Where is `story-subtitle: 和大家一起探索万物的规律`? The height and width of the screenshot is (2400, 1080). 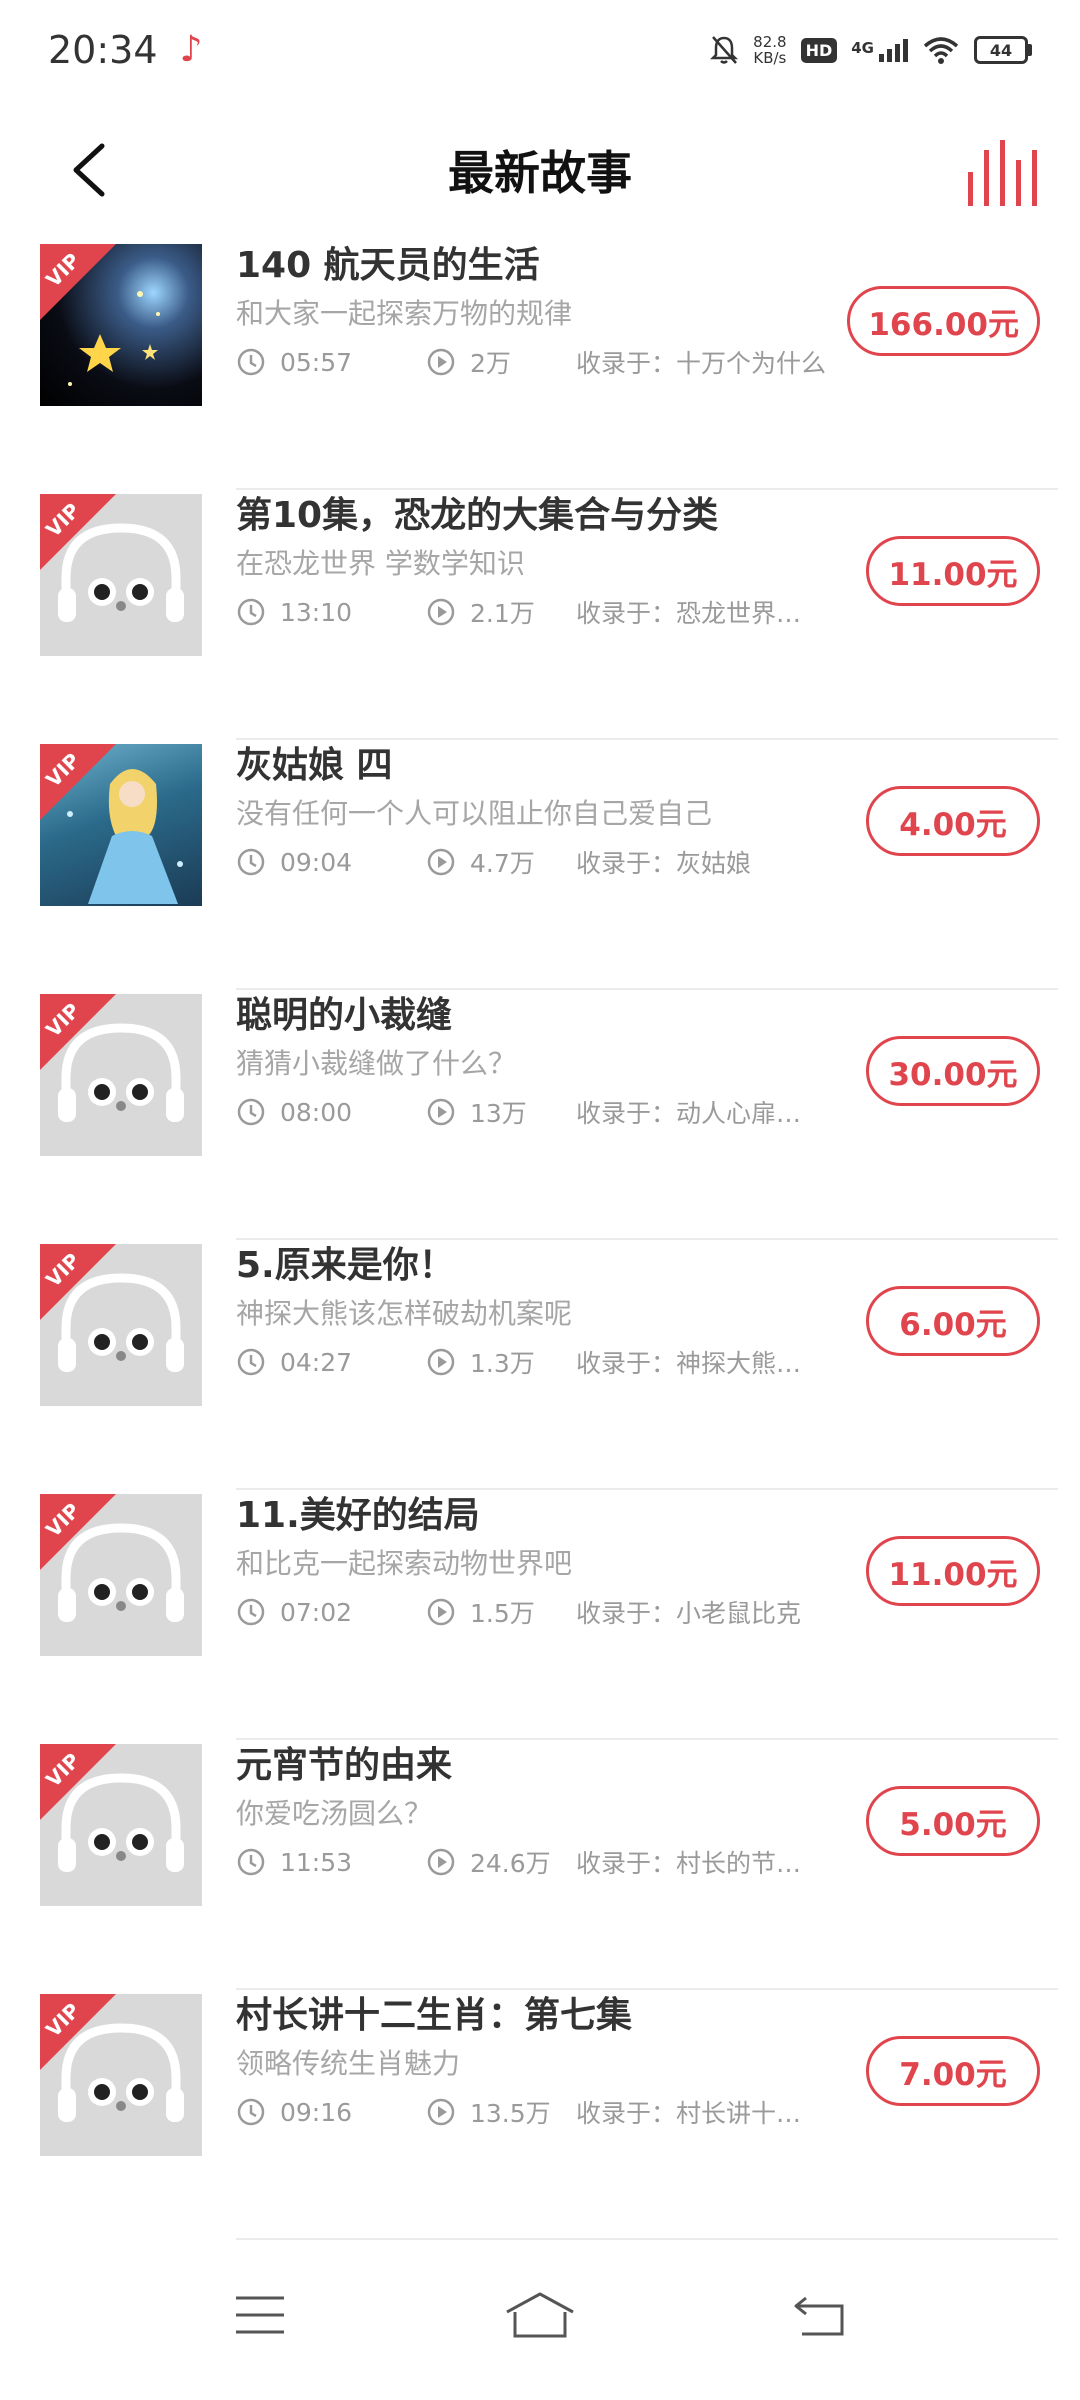 story-subtitle: 和大家一起探索万物的规律 is located at coordinates (404, 313).